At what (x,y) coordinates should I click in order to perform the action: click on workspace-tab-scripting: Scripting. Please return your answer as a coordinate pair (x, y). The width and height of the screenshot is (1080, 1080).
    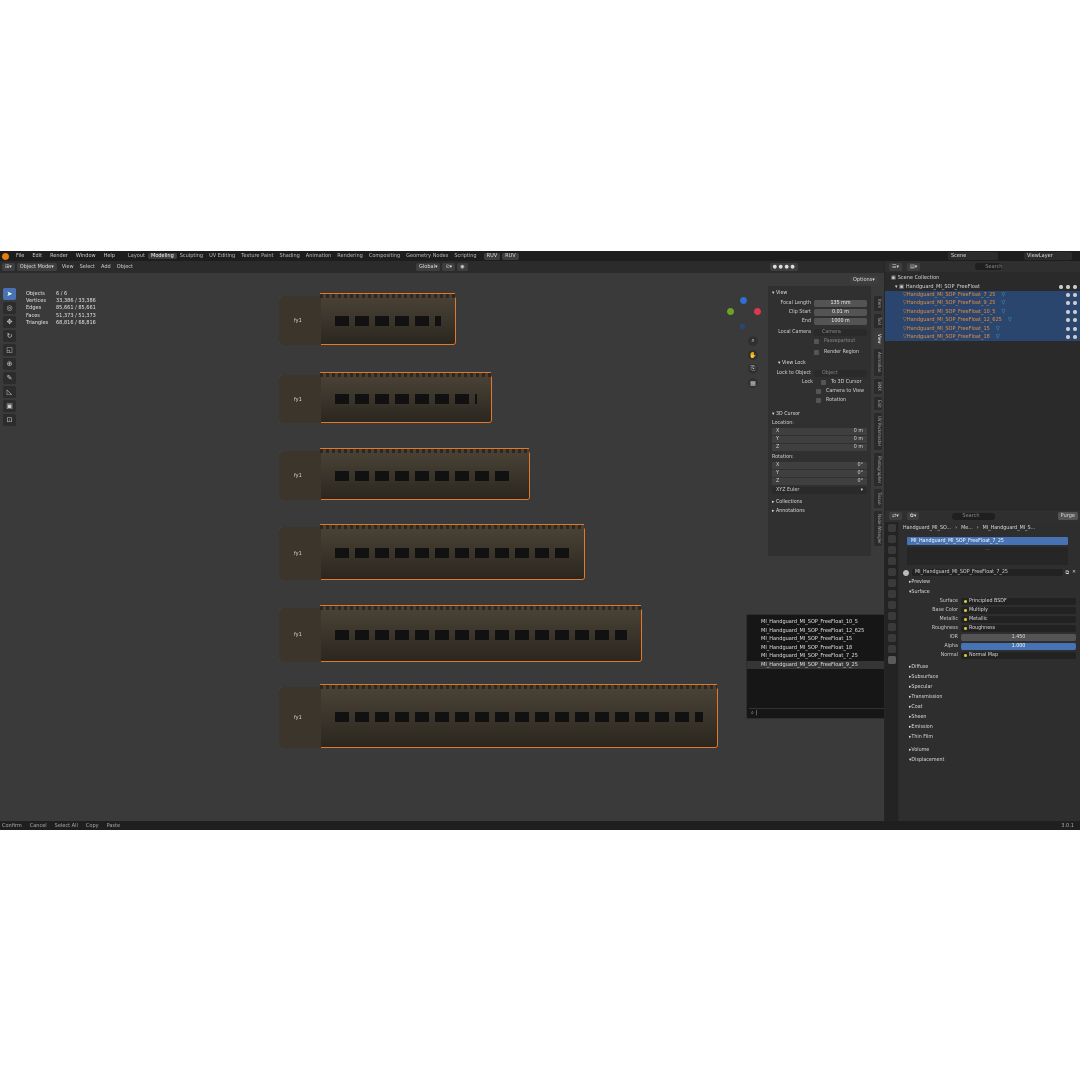
    Looking at the image, I should click on (465, 256).